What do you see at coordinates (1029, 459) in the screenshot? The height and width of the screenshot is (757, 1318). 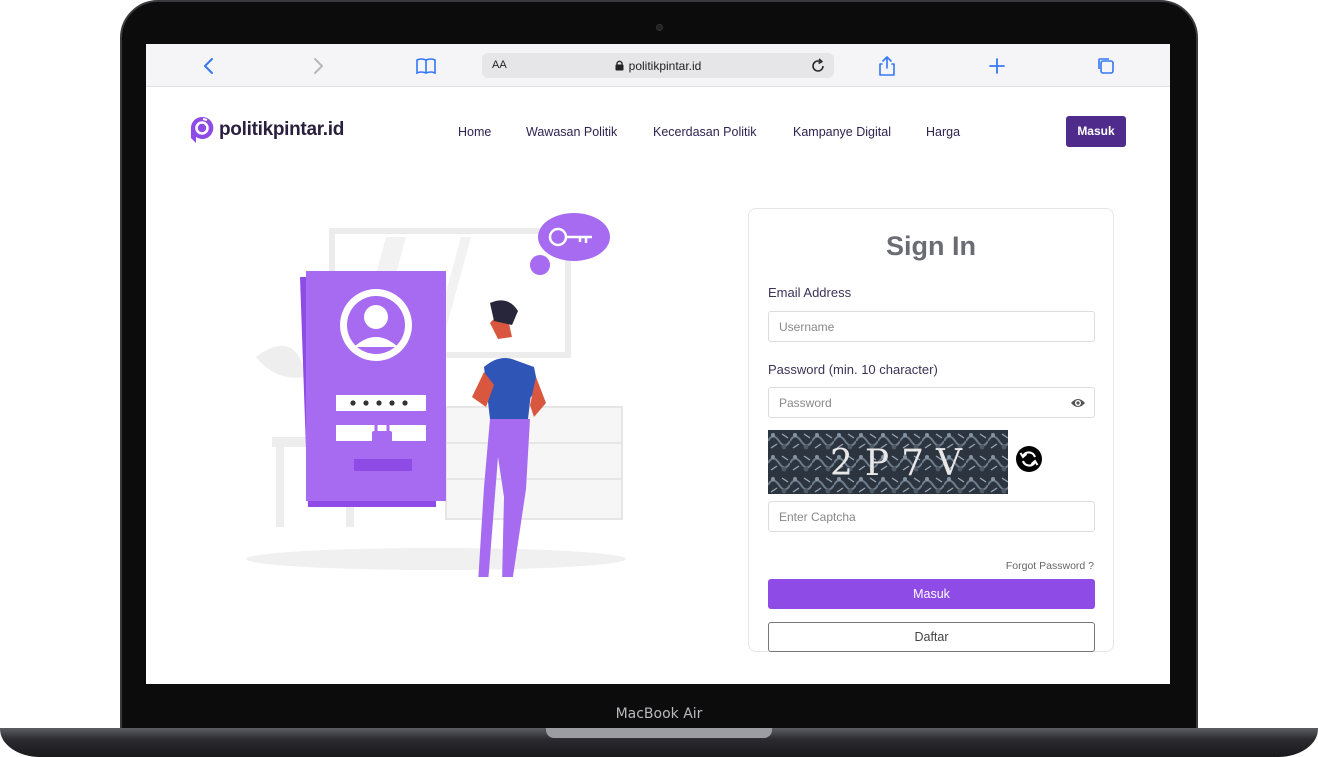 I see `refresh-captcha-icon` at bounding box center [1029, 459].